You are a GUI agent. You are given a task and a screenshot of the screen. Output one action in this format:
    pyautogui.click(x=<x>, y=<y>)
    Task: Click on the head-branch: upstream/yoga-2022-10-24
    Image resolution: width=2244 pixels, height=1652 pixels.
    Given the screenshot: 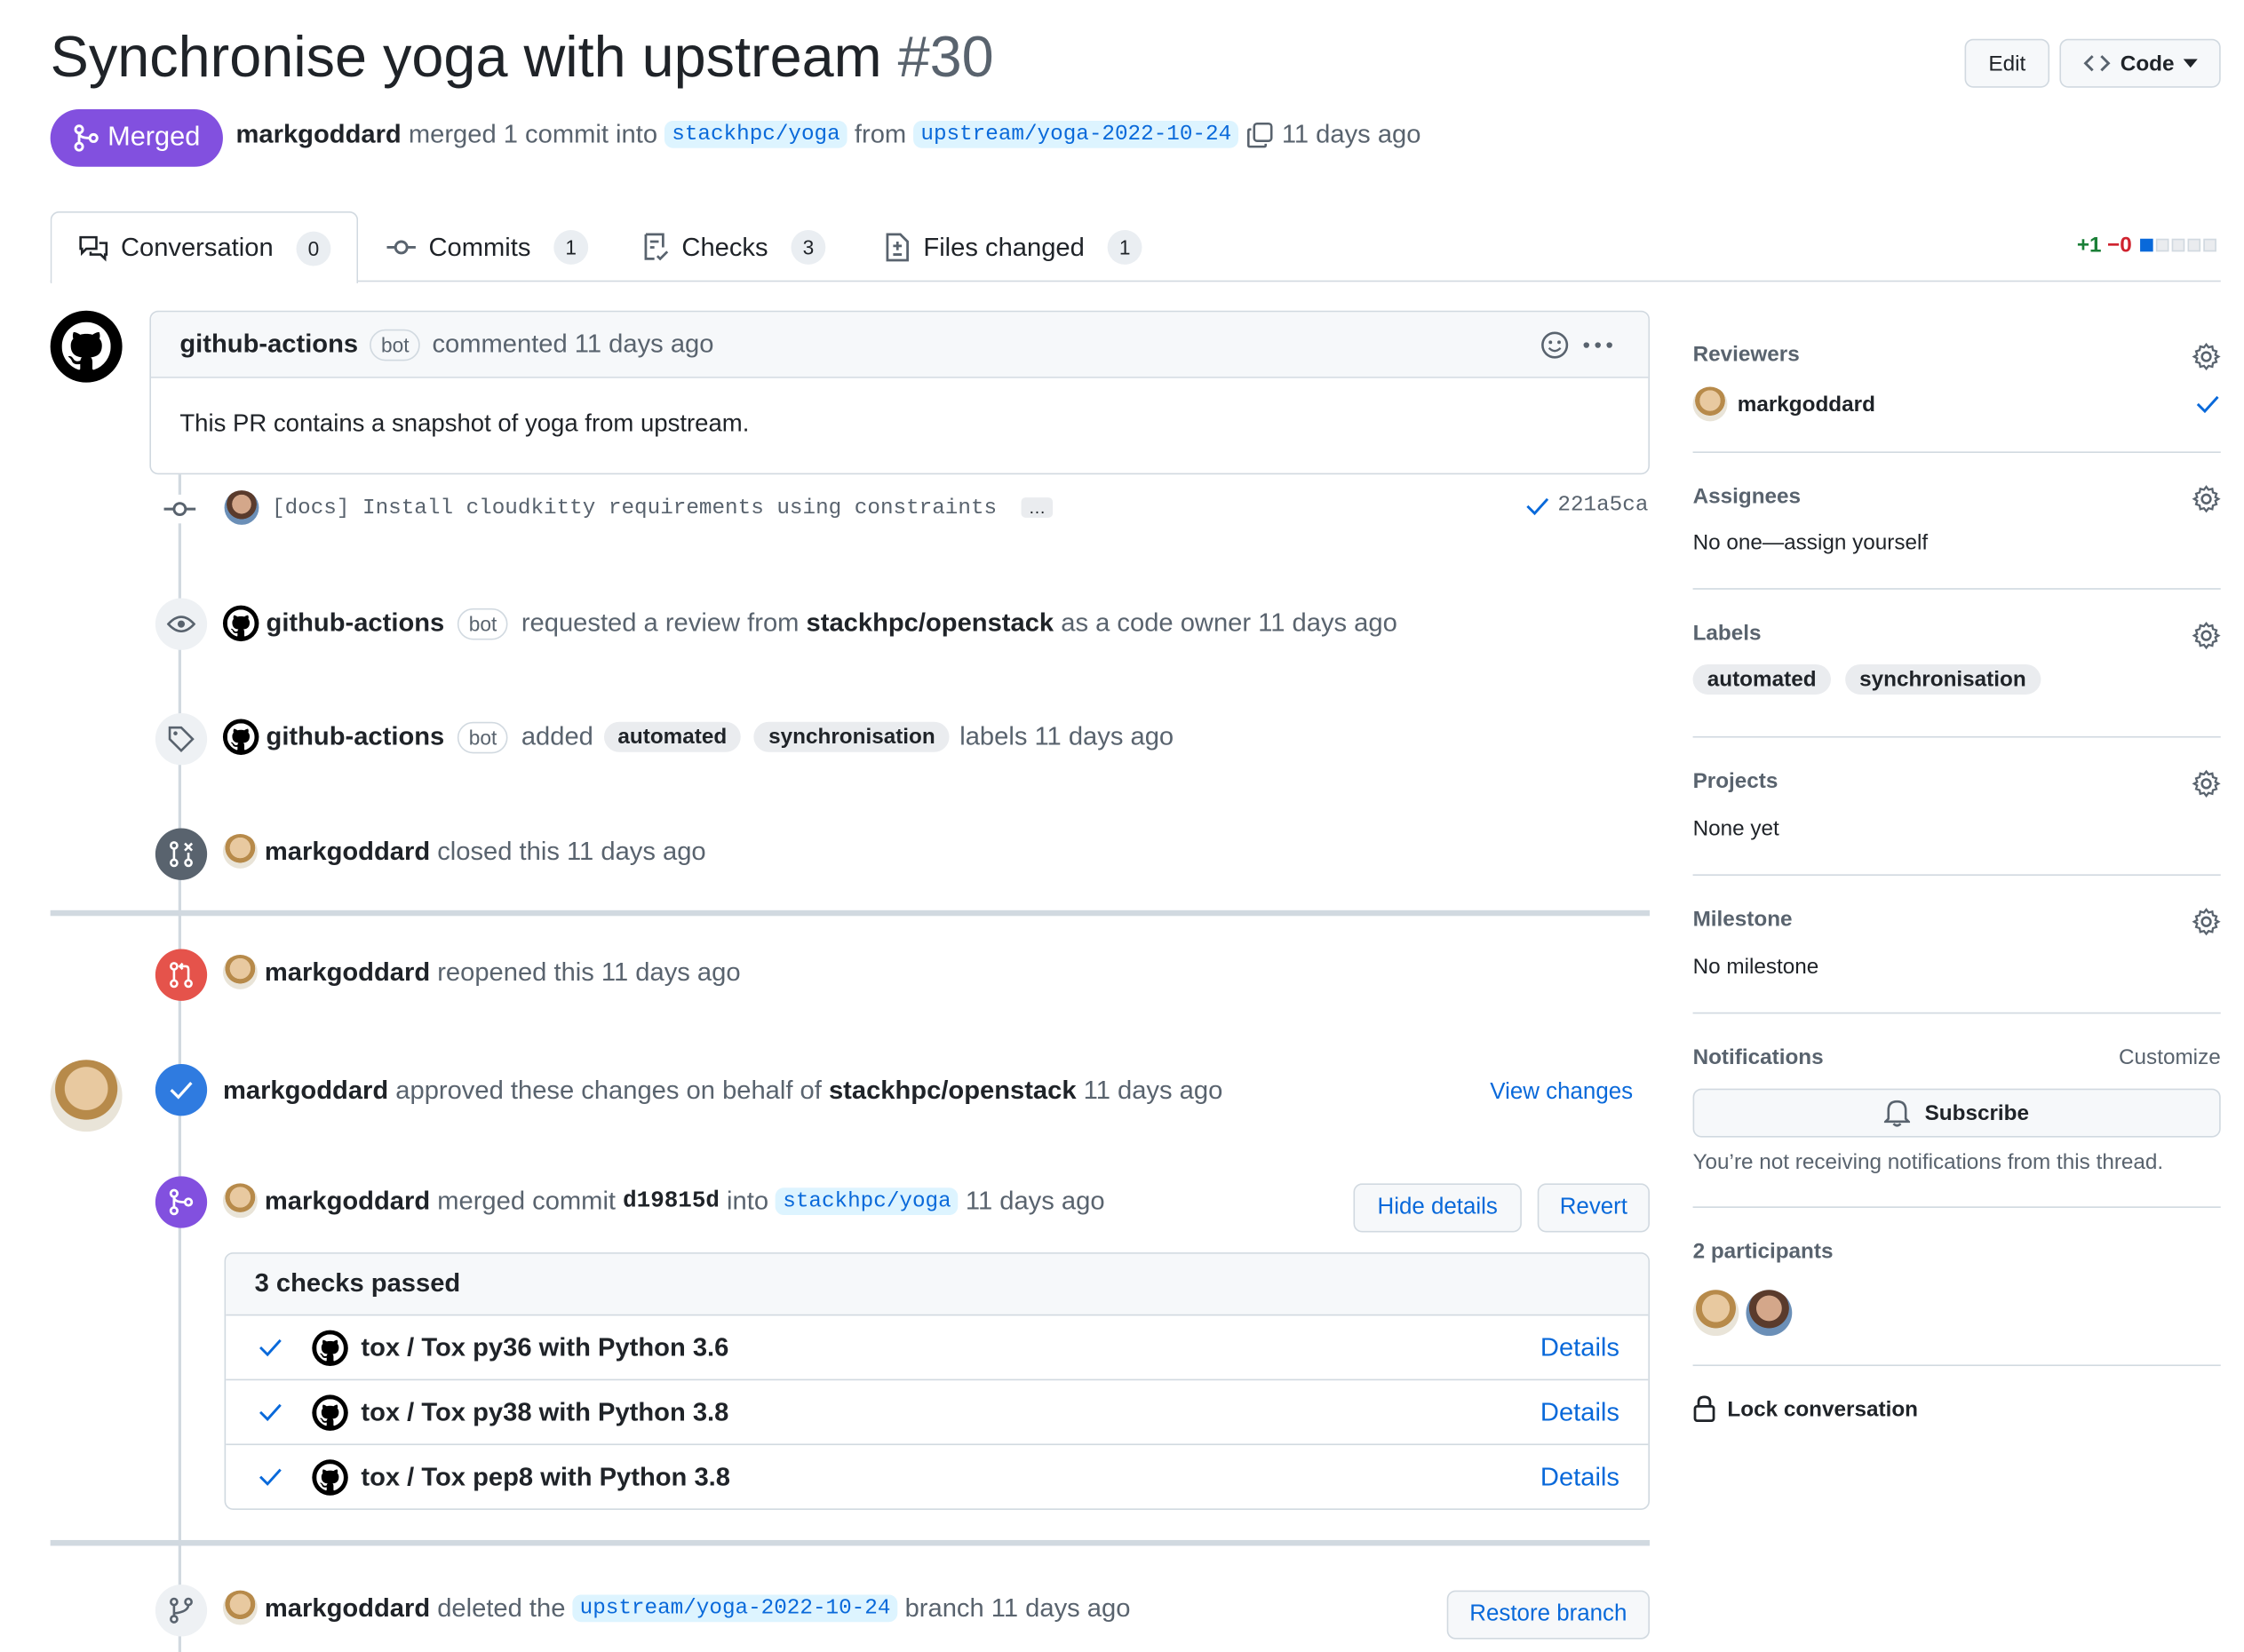 What is the action you would take?
    pyautogui.click(x=1076, y=134)
    